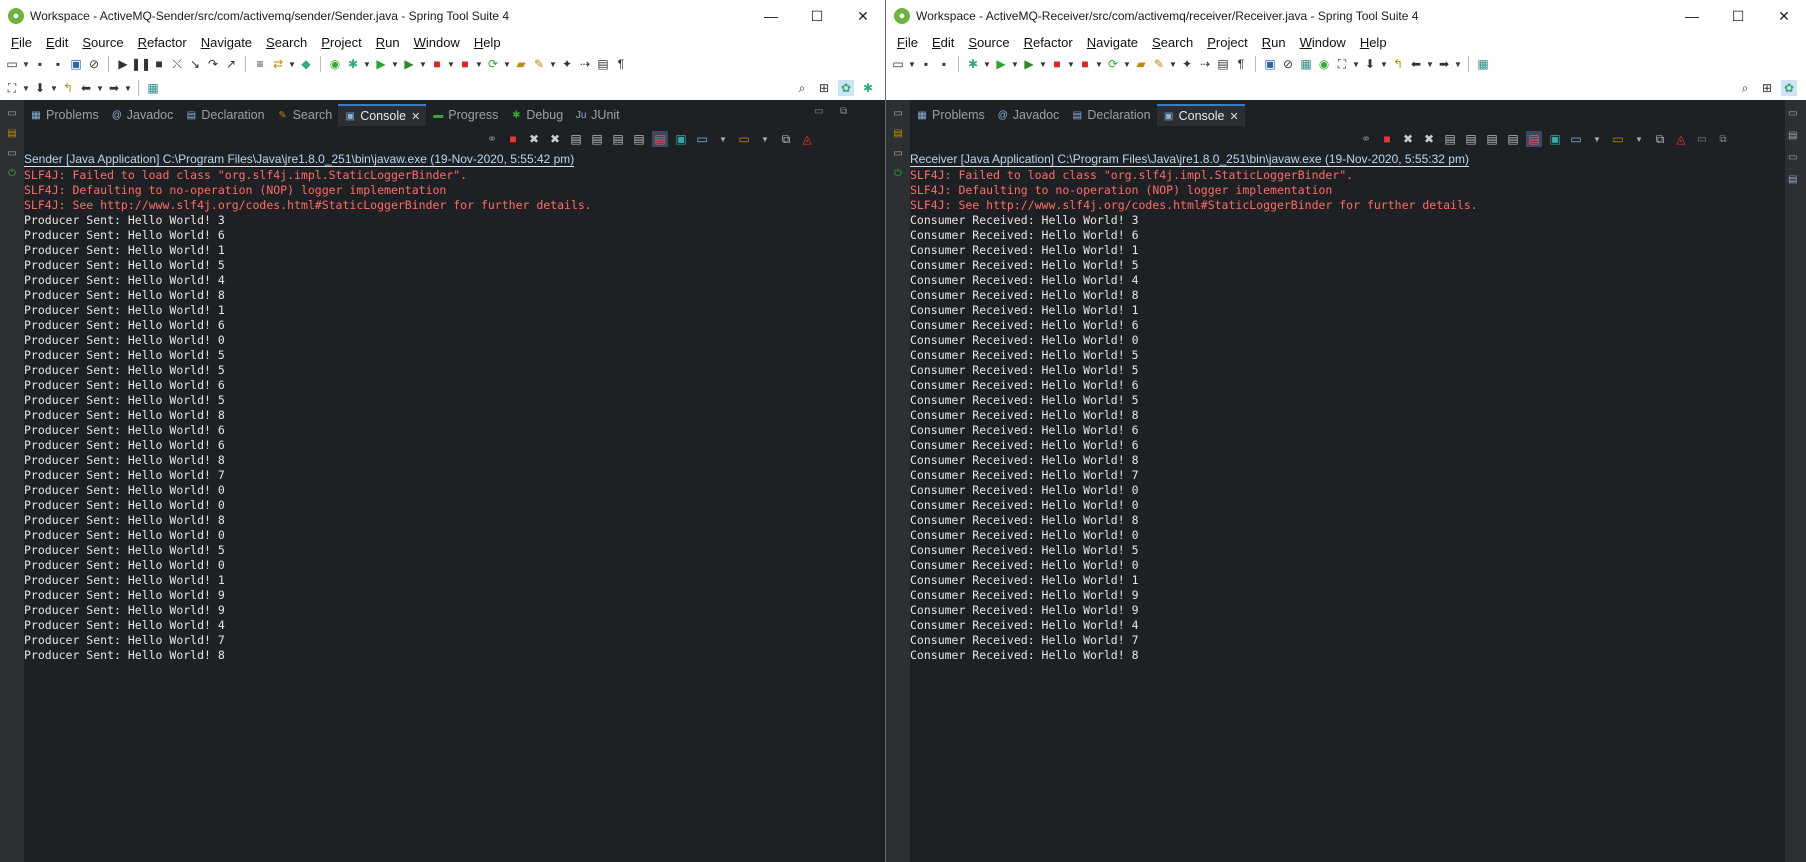  I want to click on save-all-icon: ▪, so click(58, 64).